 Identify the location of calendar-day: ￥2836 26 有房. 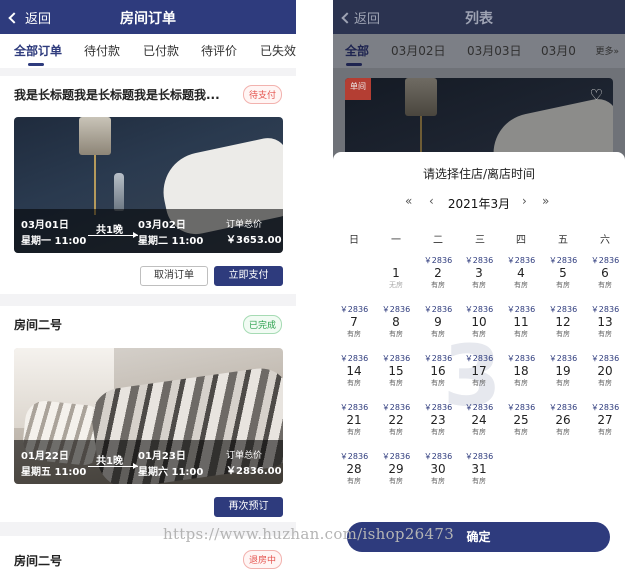
(563, 420).